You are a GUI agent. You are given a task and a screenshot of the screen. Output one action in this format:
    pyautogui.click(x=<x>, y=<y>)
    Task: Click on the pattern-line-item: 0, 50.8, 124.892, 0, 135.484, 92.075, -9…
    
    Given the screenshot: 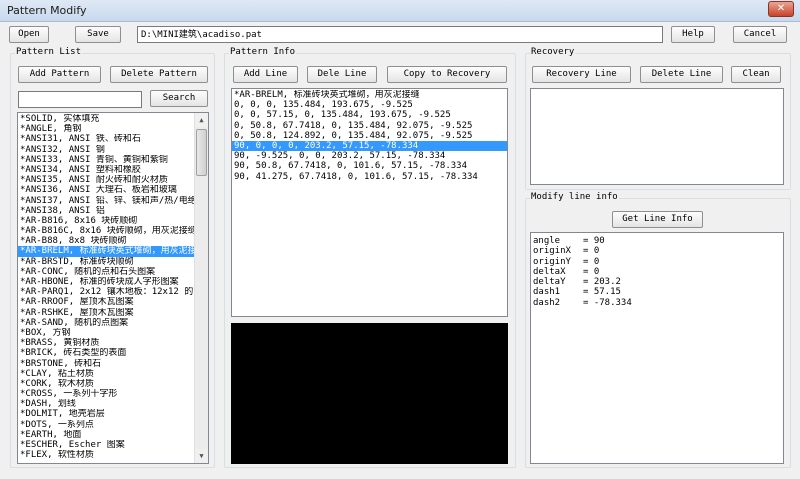 What is the action you would take?
    pyautogui.click(x=369, y=136)
    